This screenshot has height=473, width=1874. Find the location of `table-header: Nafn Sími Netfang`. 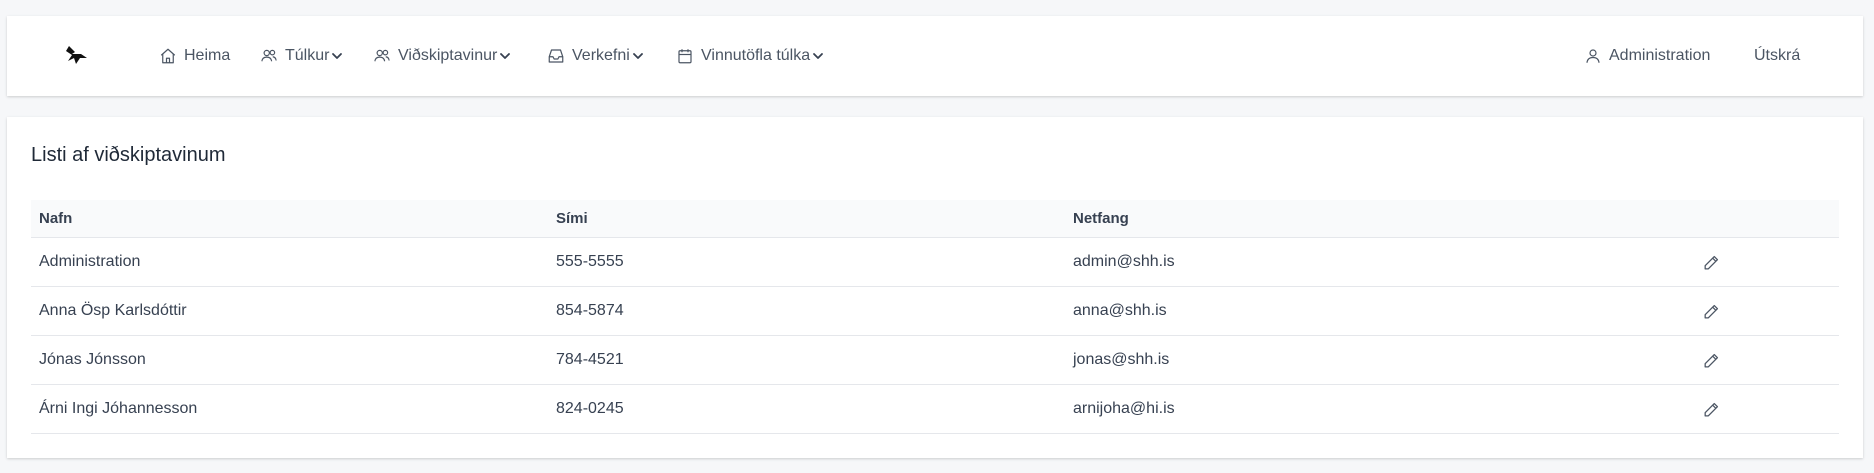

table-header: Nafn Sími Netfang is located at coordinates (935, 219).